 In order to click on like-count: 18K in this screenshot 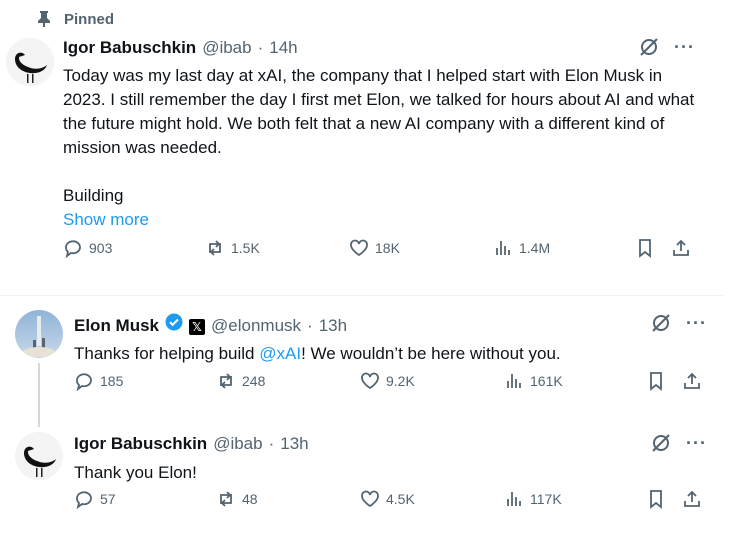, I will do `click(387, 248)`.